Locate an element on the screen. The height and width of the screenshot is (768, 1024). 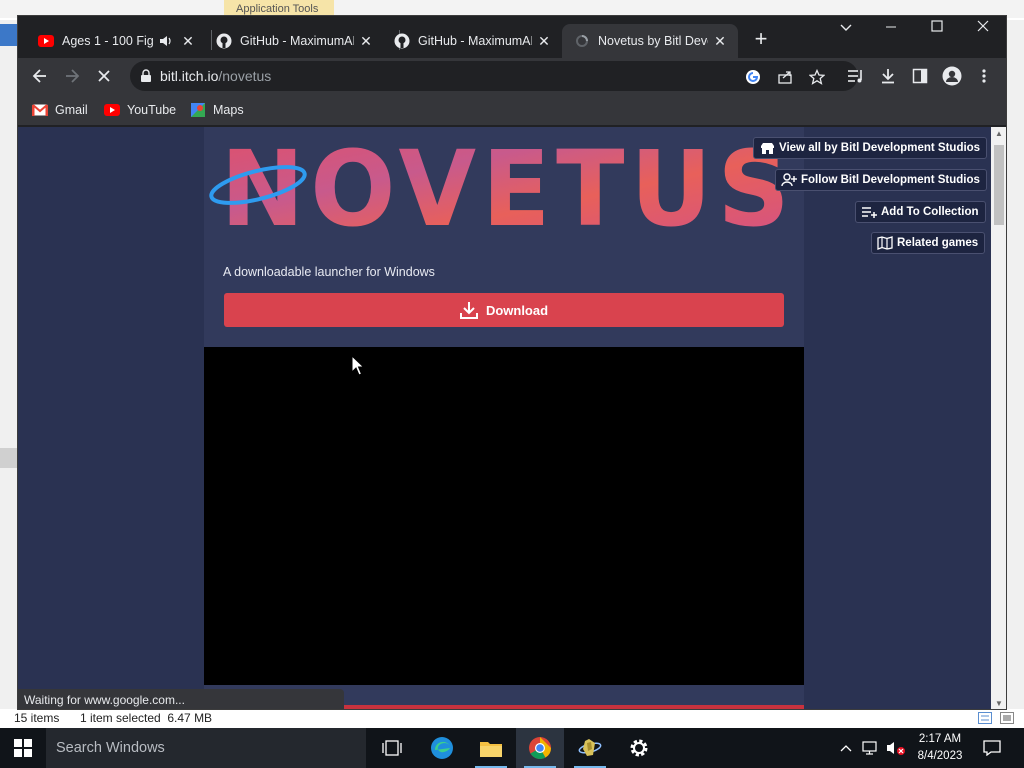
game-tagline: A downloadable launcher for Windows is located at coordinates (329, 272).